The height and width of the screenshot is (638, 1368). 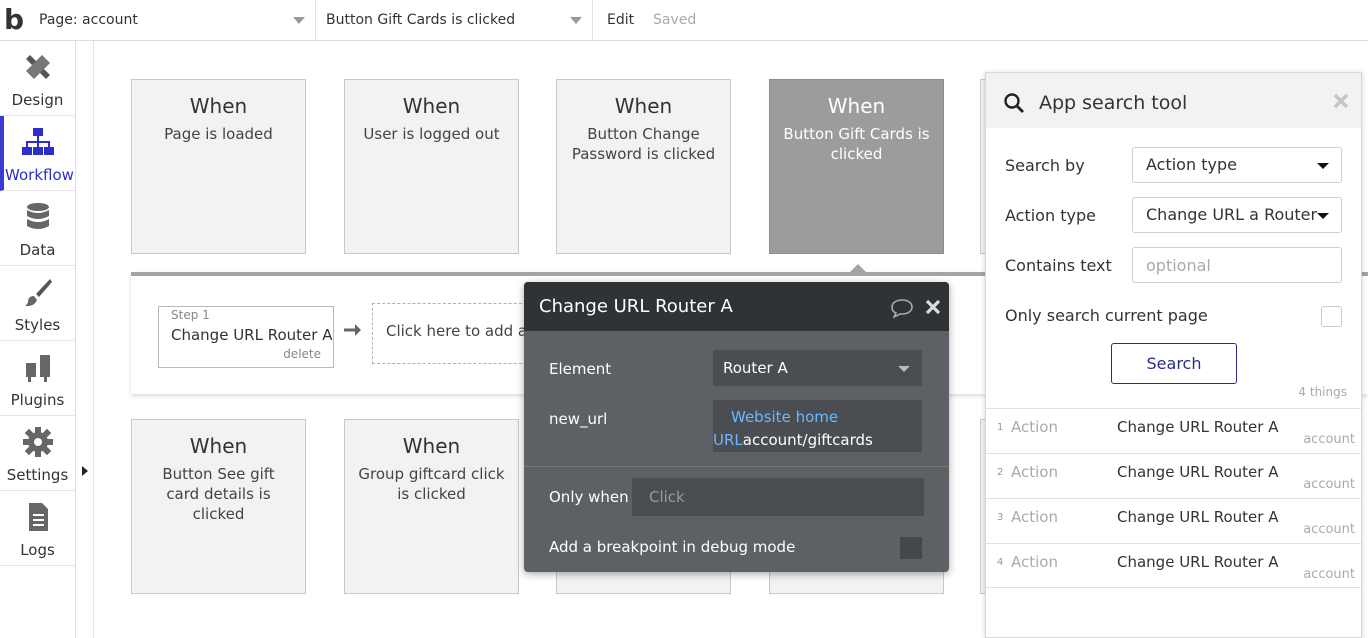 I want to click on nav-logs: Logs, so click(x=37, y=528).